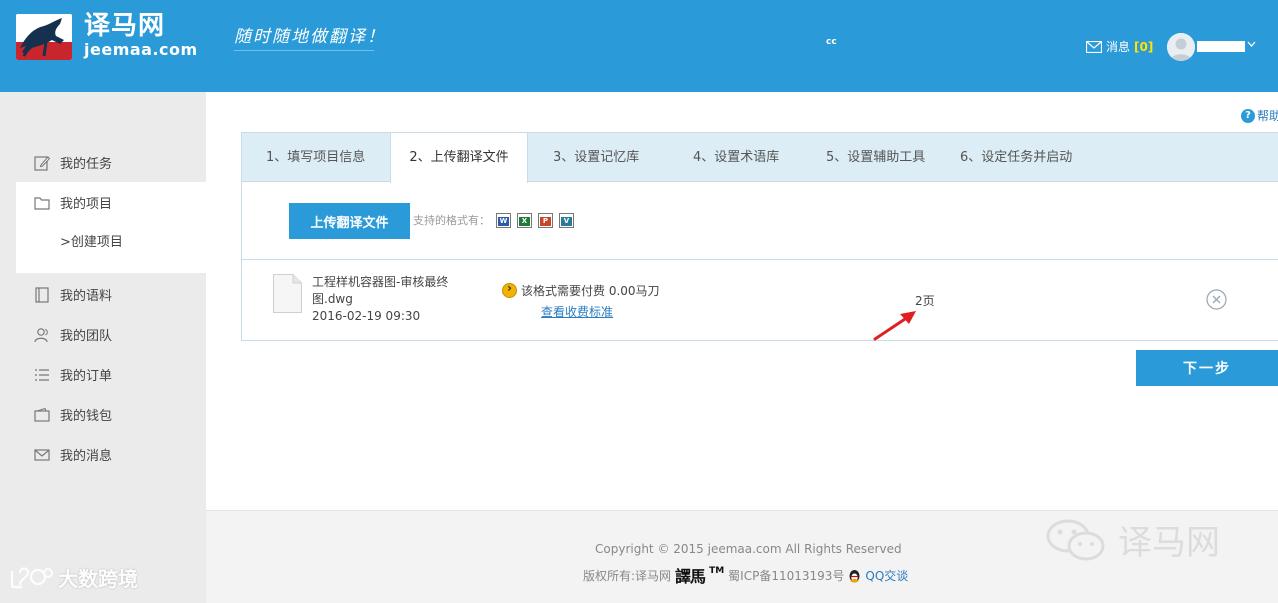  I want to click on step-2-tab-active: 2、上传翻译文件, so click(459, 158).